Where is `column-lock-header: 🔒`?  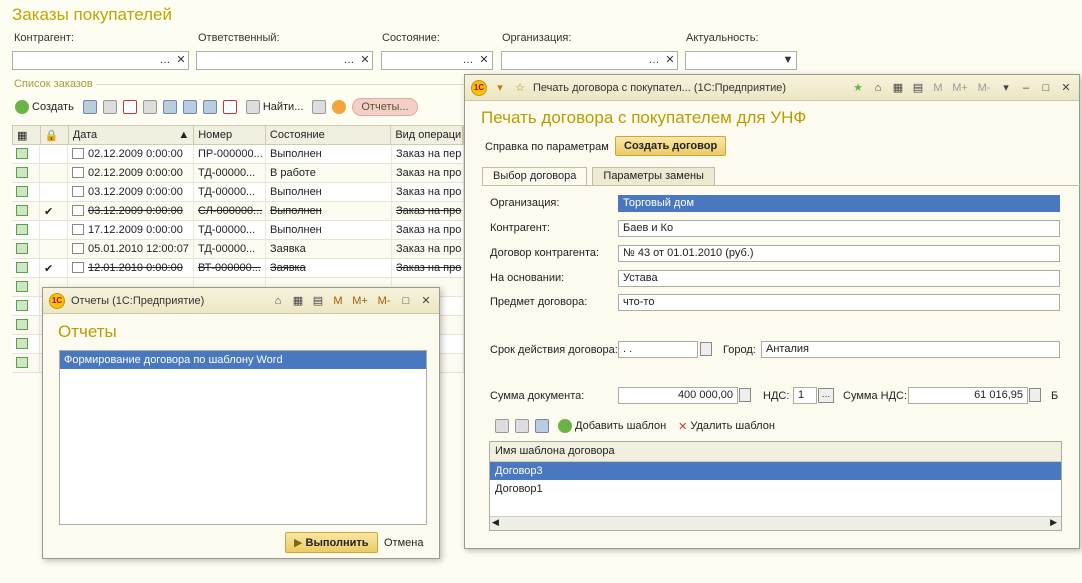 column-lock-header: 🔒 is located at coordinates (55, 135).